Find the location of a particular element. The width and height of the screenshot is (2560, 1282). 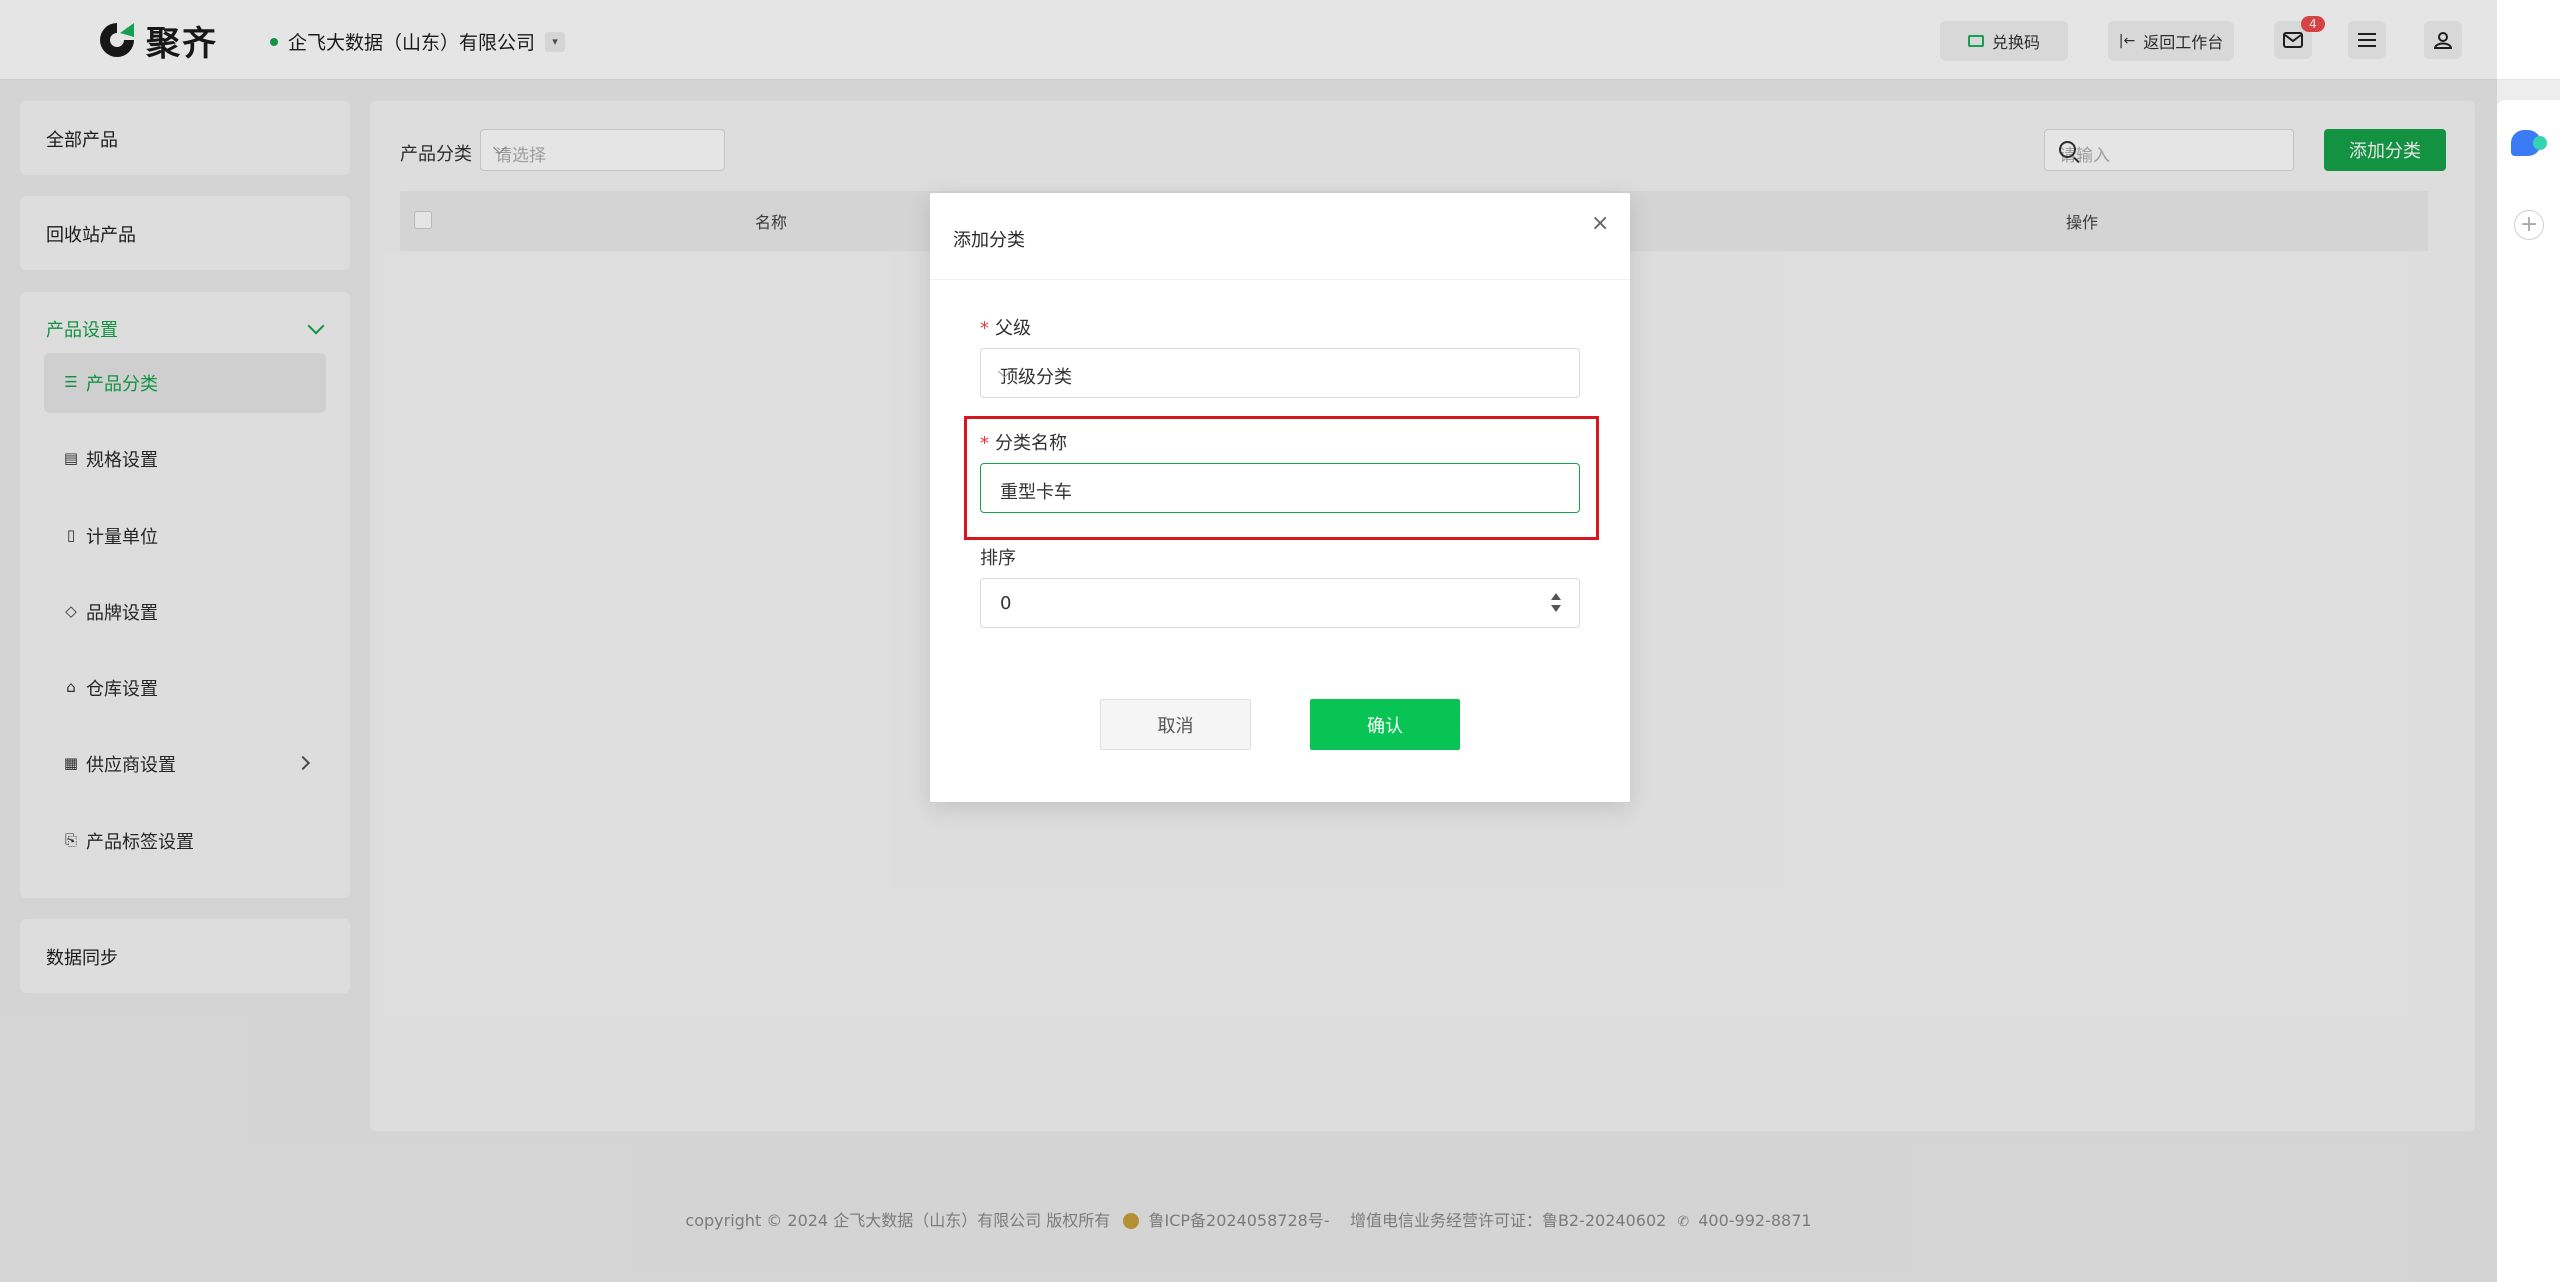

parent-select-value: 顶级分类 is located at coordinates (1036, 377).